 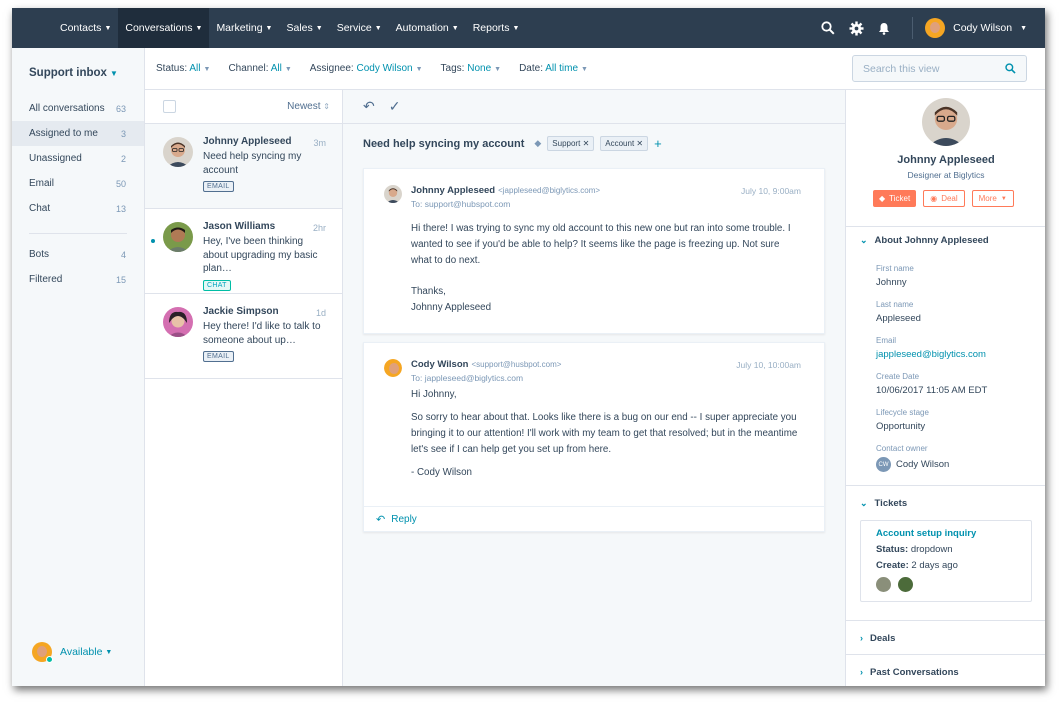 What do you see at coordinates (471, 68) in the screenshot?
I see `filter-tags: Tags: None ▼` at bounding box center [471, 68].